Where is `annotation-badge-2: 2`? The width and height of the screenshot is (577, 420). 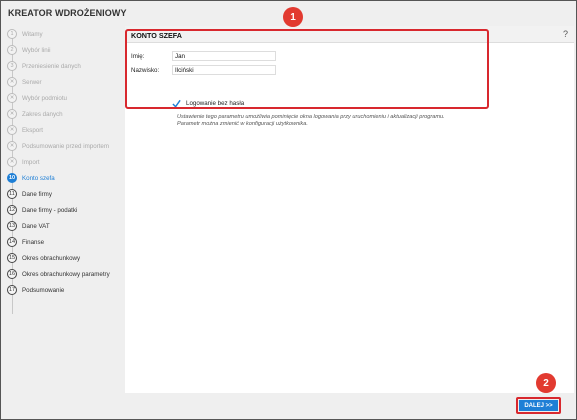 annotation-badge-2: 2 is located at coordinates (546, 383).